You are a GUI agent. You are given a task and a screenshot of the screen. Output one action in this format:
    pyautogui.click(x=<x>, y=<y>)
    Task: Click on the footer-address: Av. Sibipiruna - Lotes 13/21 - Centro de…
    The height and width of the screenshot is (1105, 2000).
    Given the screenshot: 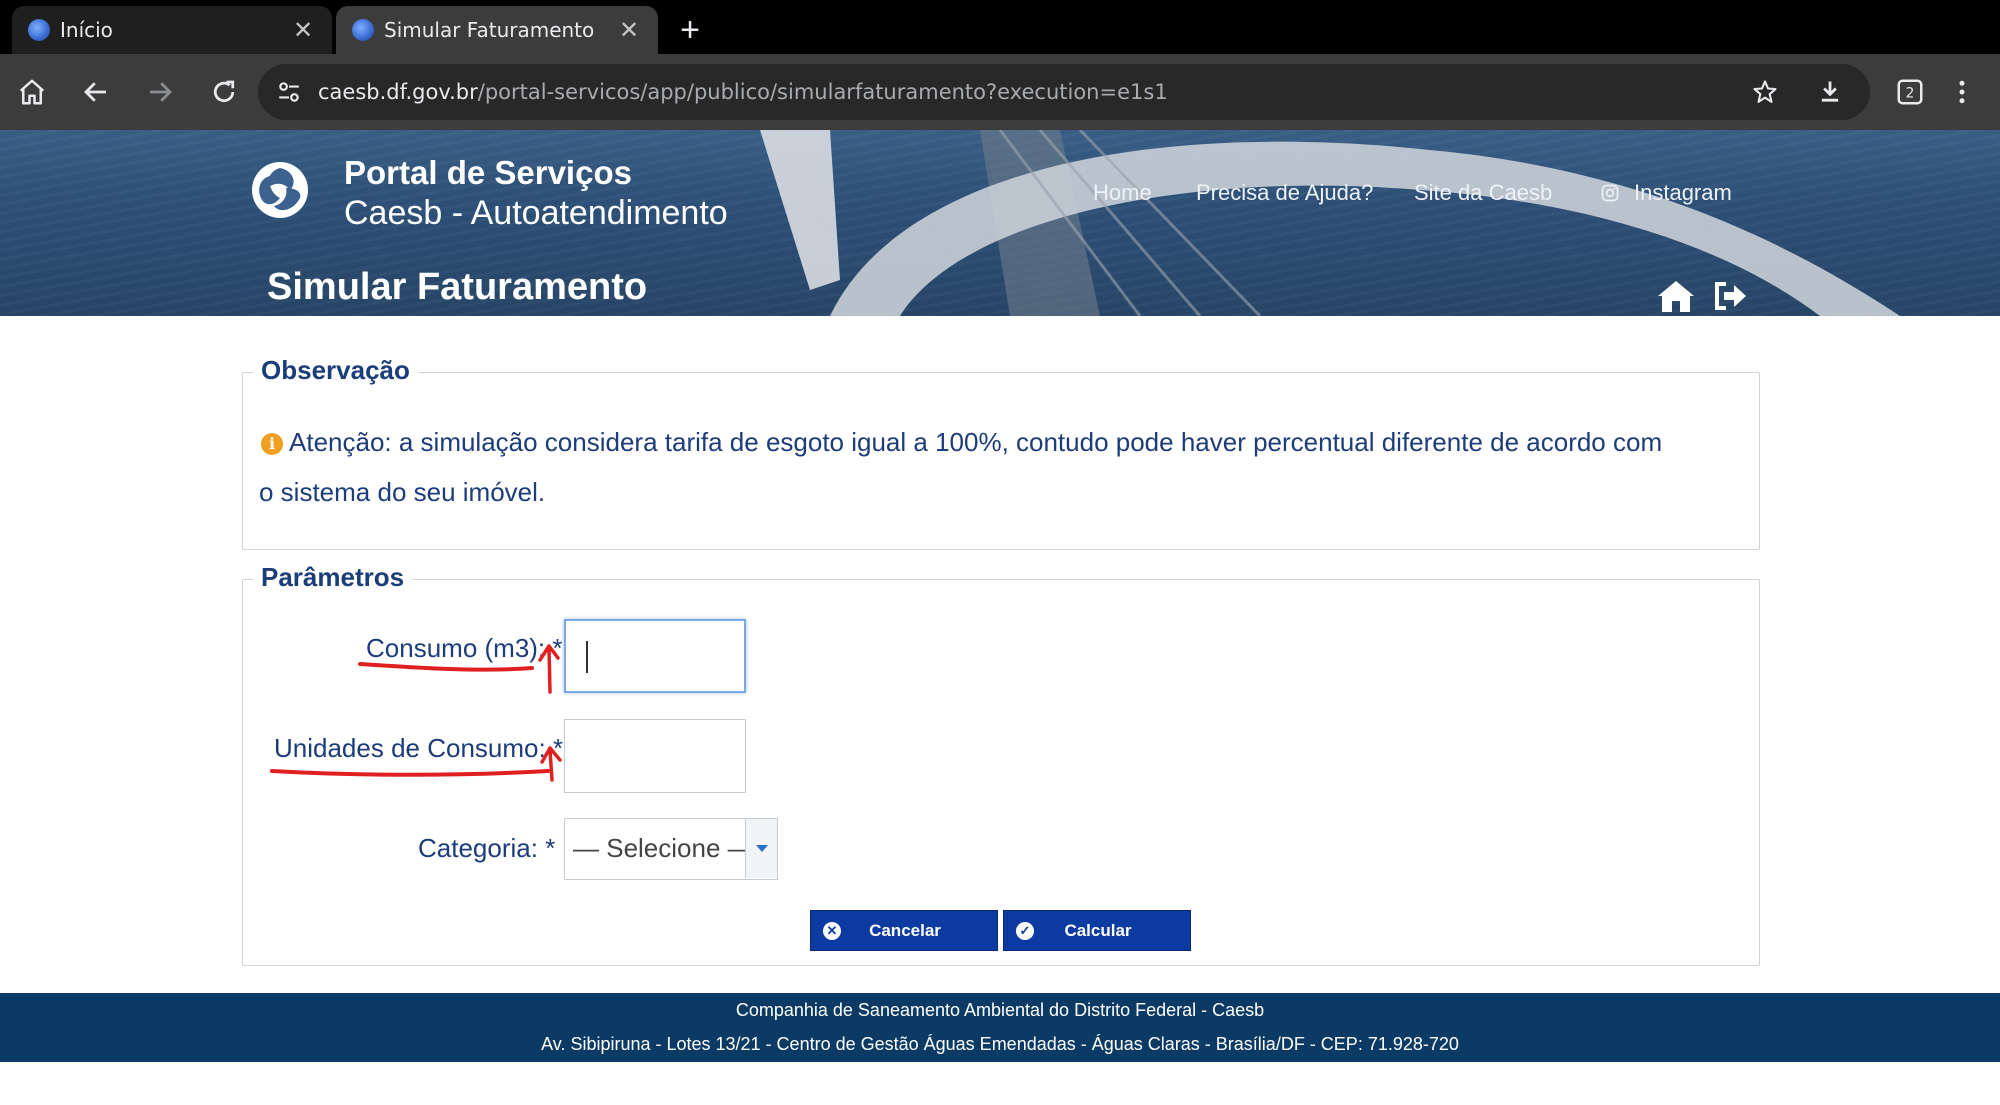 What is the action you would take?
    pyautogui.click(x=1000, y=1044)
    